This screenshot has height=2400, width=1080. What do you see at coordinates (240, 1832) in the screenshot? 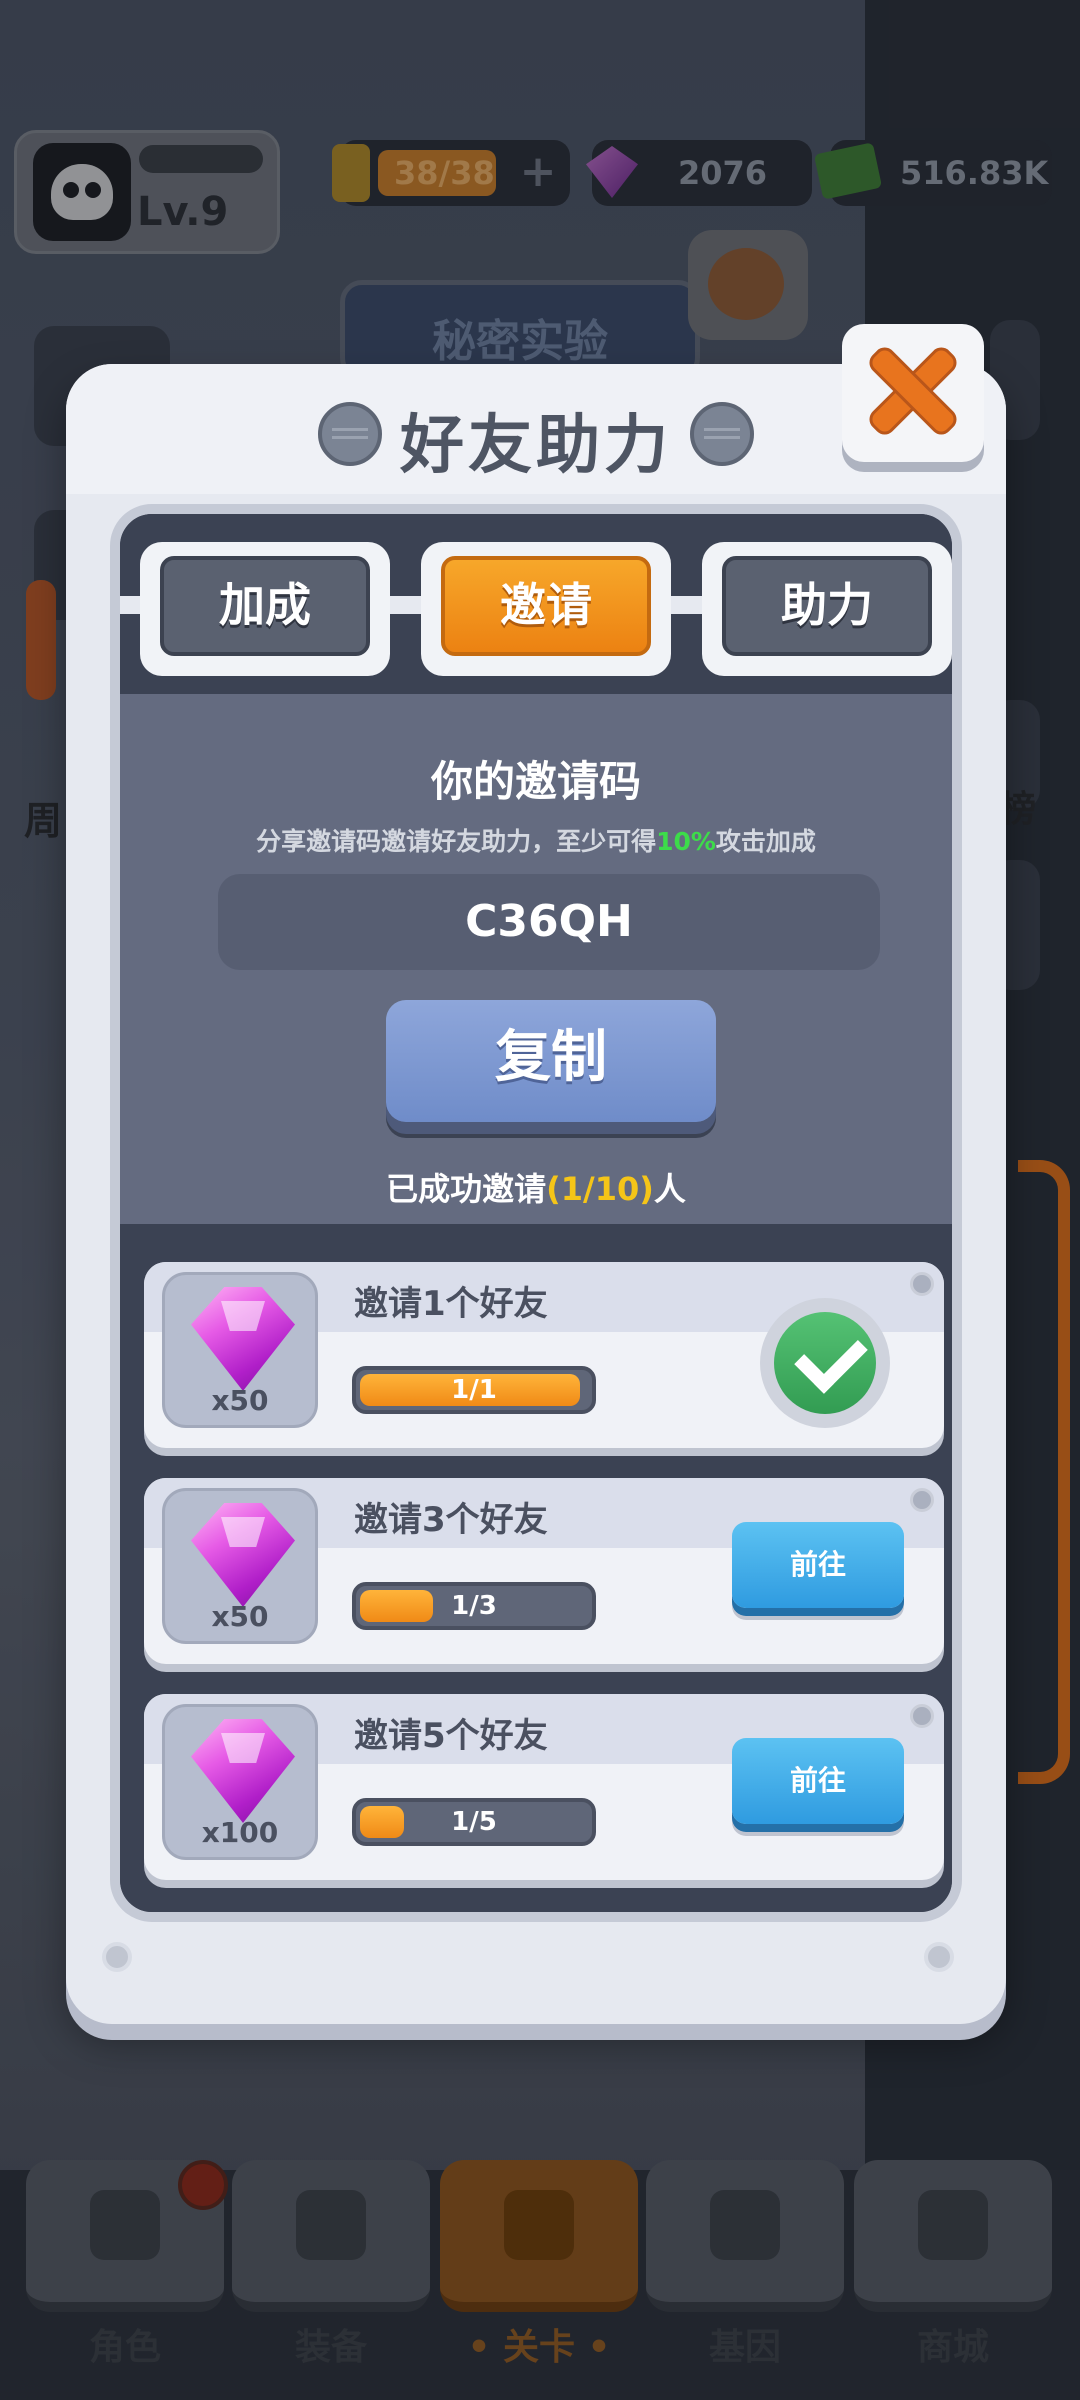
I see `reward-quantity: x100` at bounding box center [240, 1832].